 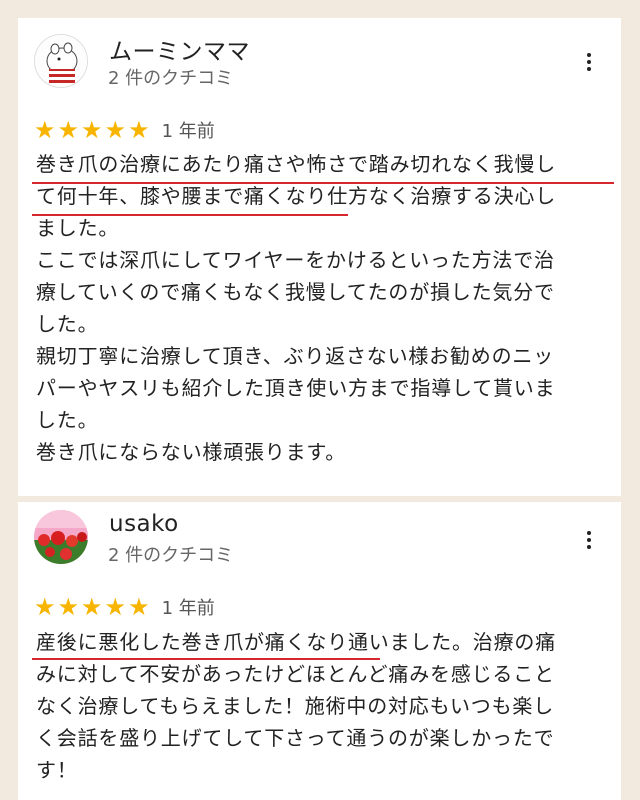 What do you see at coordinates (296, 164) in the screenshot?
I see `review-line: 巻き爪の治療にあたり痛さや怖さで踏み切れなく我慢し` at bounding box center [296, 164].